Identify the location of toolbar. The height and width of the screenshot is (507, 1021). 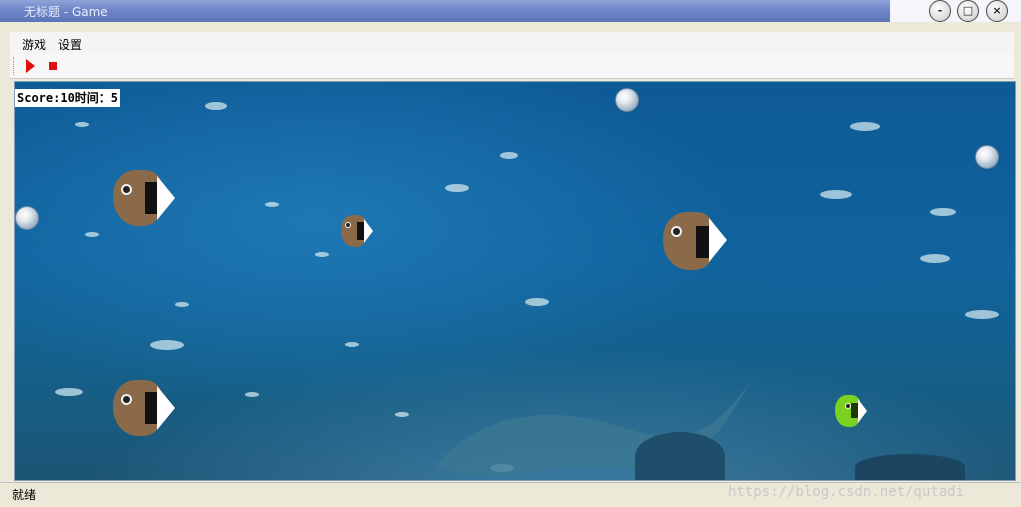
(512, 66).